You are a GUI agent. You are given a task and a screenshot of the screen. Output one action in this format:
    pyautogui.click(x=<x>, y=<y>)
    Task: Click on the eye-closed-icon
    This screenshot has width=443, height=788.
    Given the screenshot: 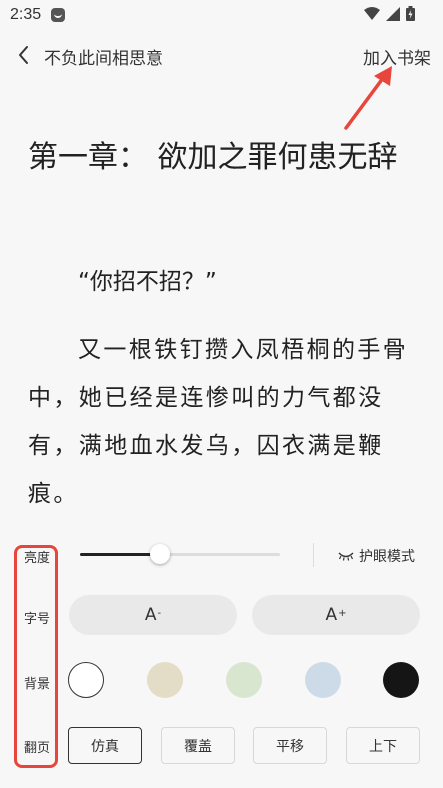 What is the action you would take?
    pyautogui.click(x=346, y=556)
    